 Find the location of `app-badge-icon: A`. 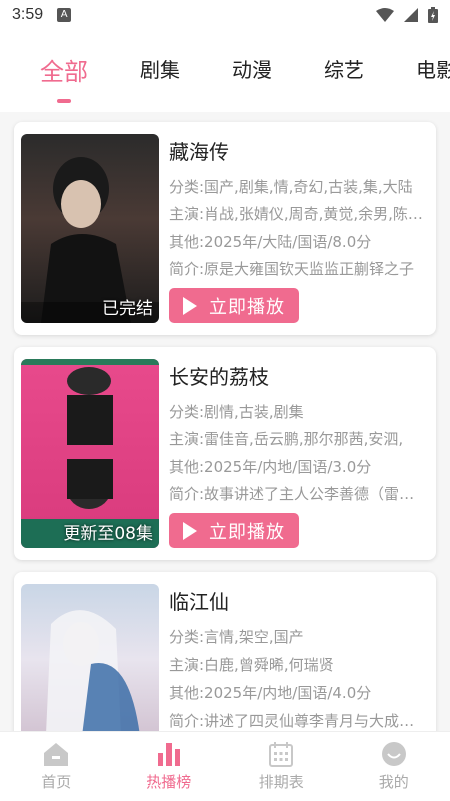

app-badge-icon: A is located at coordinates (64, 15).